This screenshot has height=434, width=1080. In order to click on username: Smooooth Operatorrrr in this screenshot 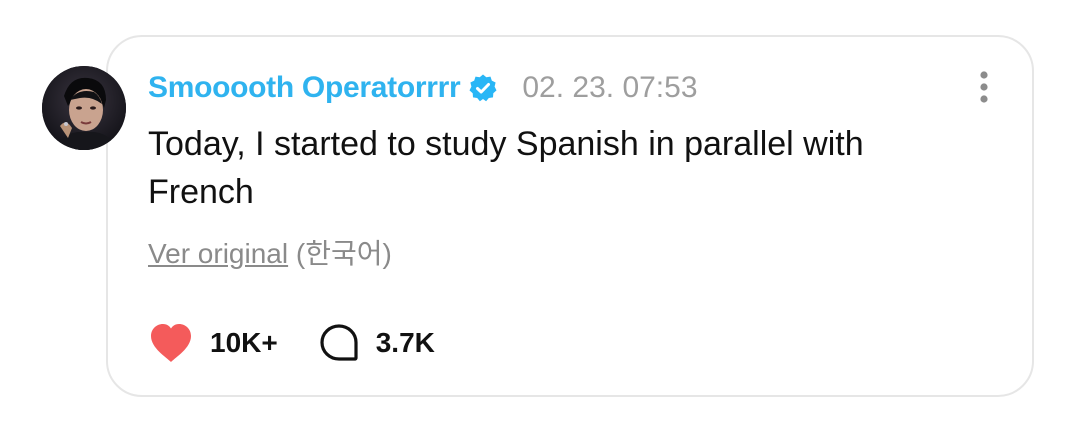, I will do `click(304, 88)`.